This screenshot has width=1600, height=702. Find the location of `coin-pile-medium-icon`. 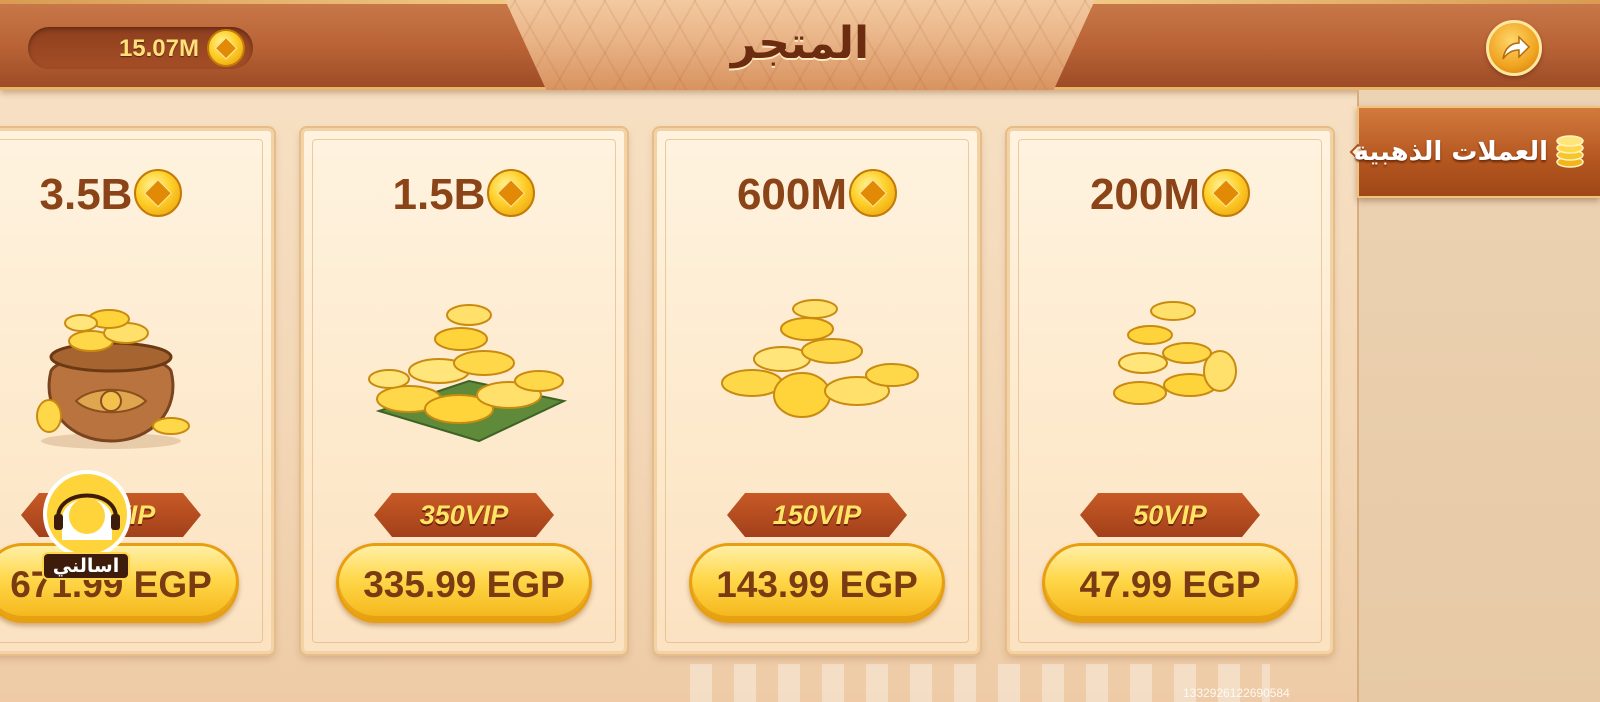

coin-pile-medium-icon is located at coordinates (820, 358).